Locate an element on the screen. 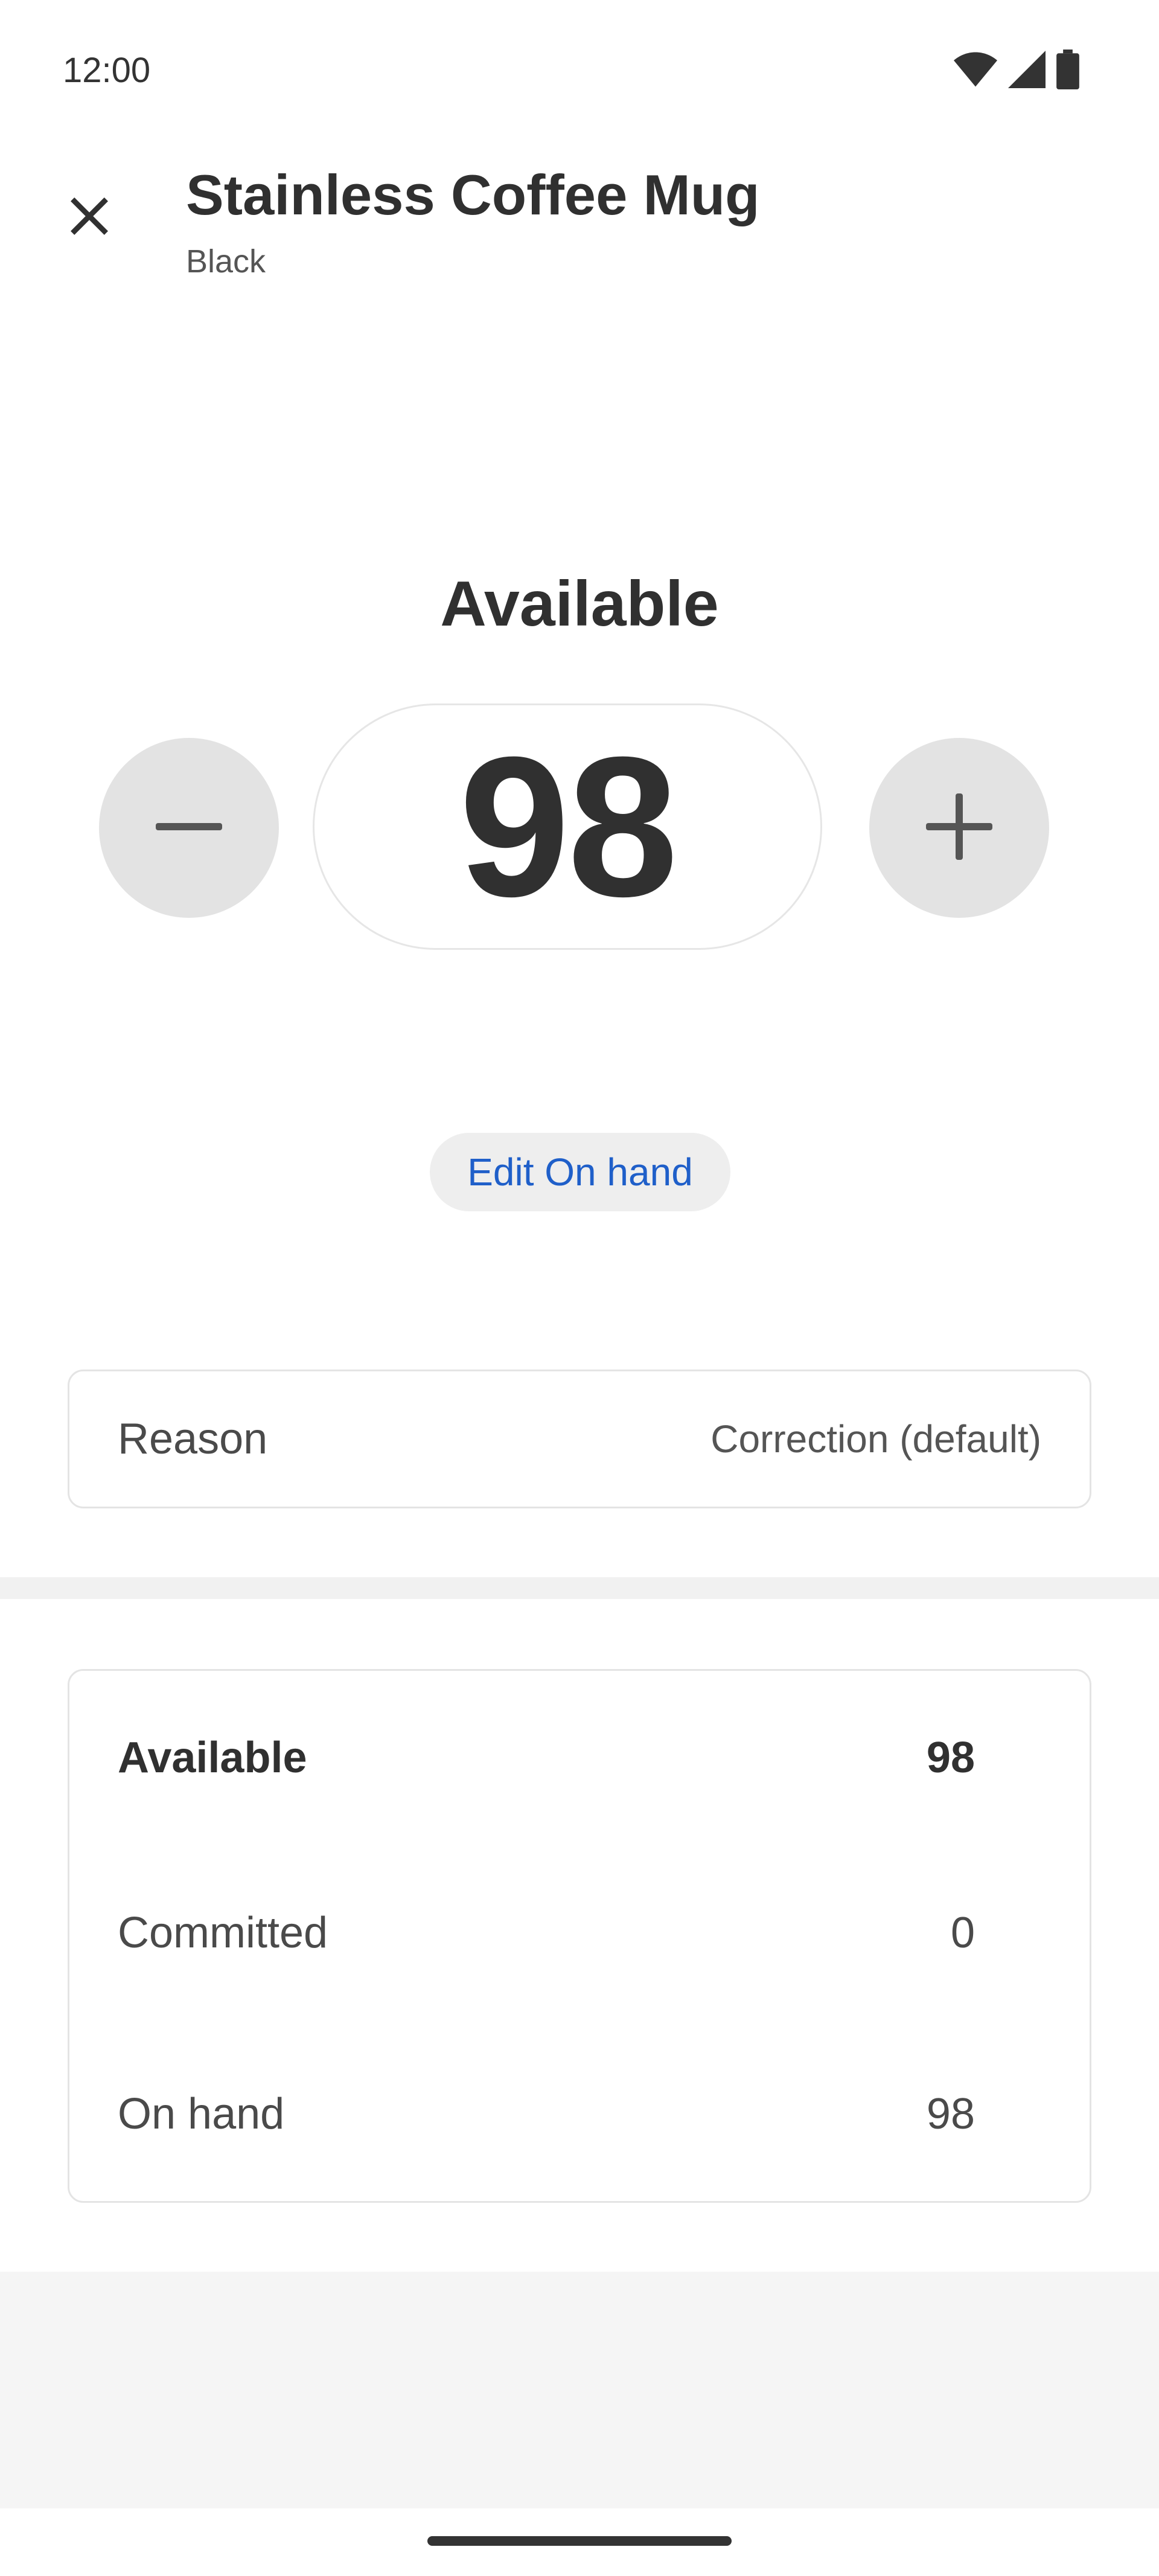 This screenshot has width=1159, height=2576. minus-icon is located at coordinates (189, 828).